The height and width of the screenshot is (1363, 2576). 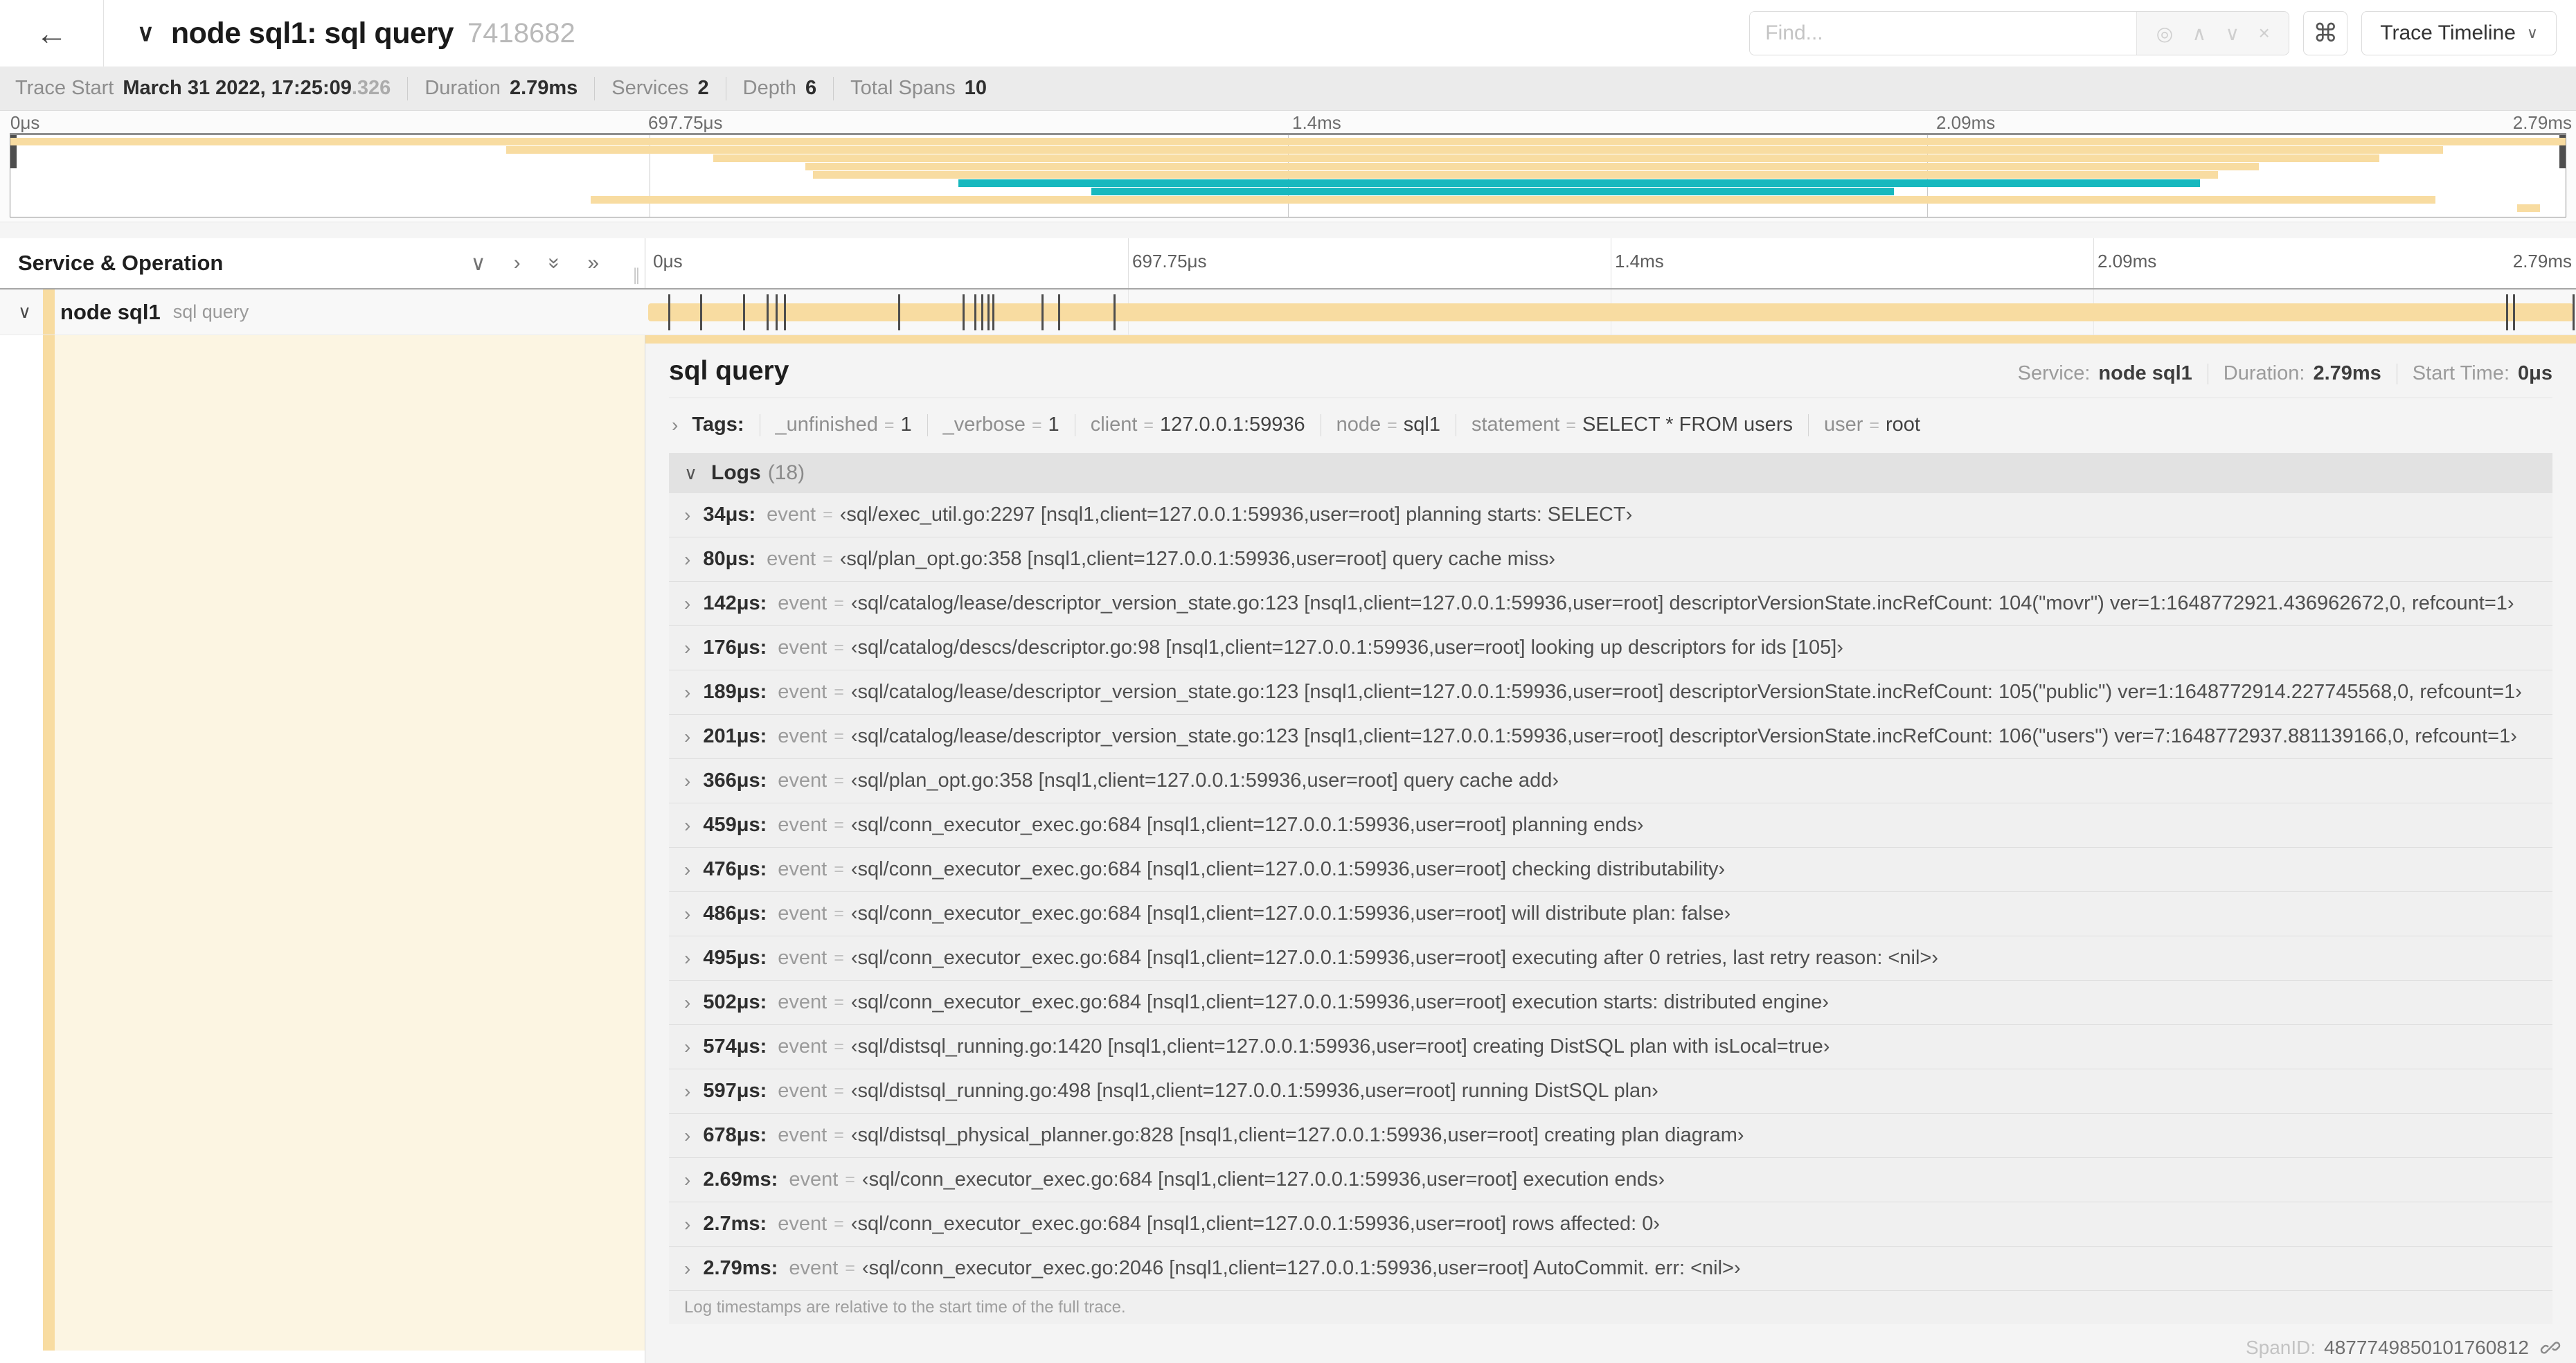 I want to click on tag-item: node = sql1, so click(x=1388, y=424).